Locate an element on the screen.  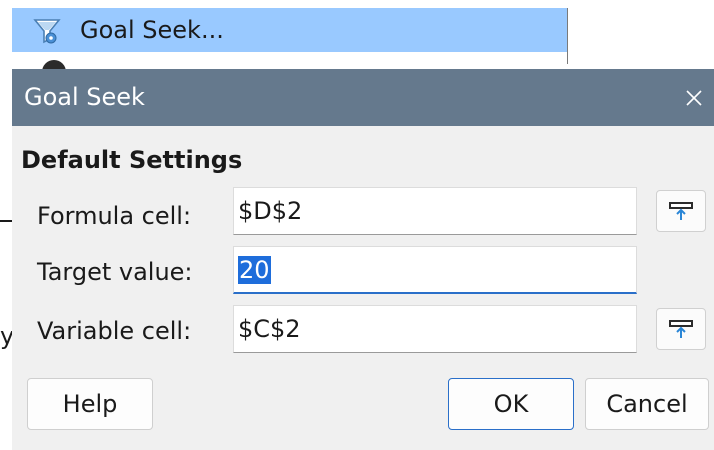
formula-cell-shrink-button is located at coordinates (681, 211).